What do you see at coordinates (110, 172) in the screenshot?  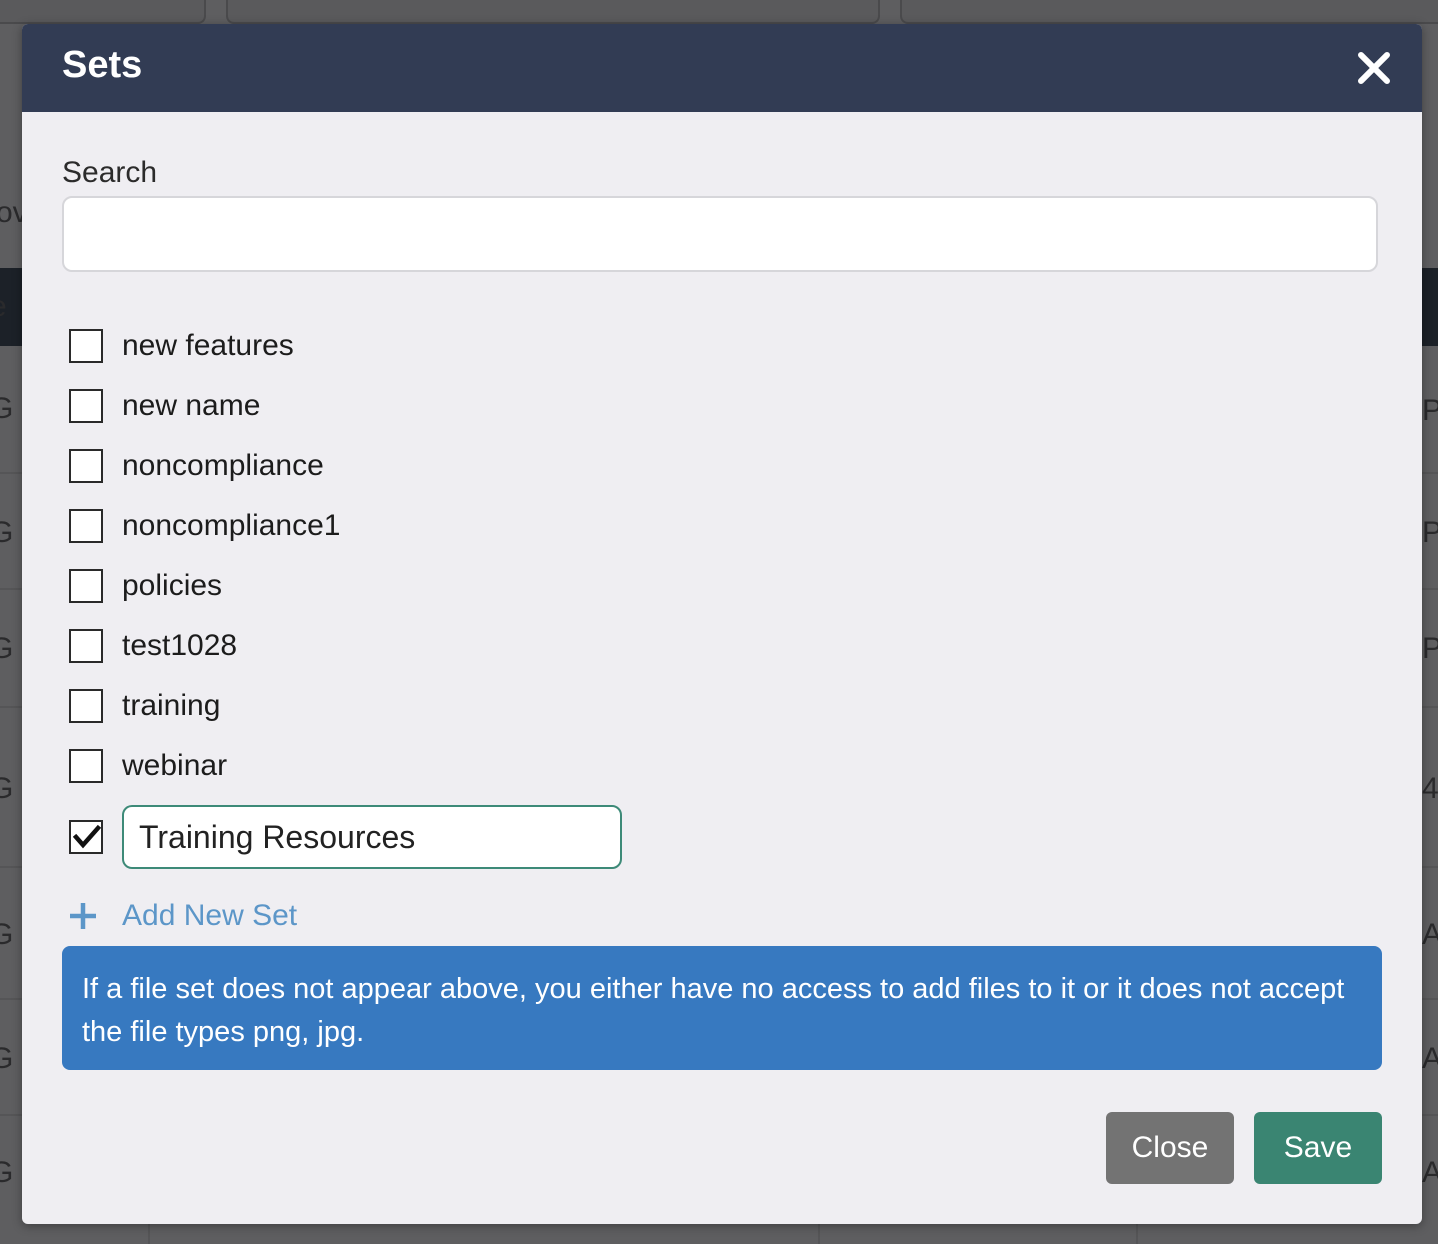 I see `search-label: Search` at bounding box center [110, 172].